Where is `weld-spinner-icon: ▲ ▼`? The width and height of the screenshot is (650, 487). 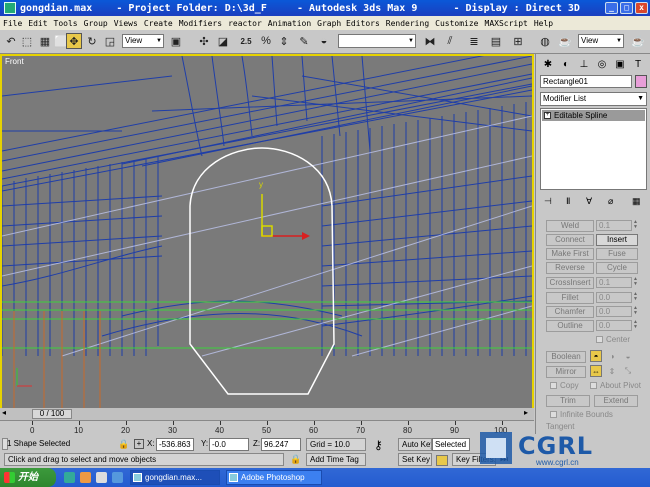
weld-spinner-icon: ▲ ▼ is located at coordinates (636, 225).